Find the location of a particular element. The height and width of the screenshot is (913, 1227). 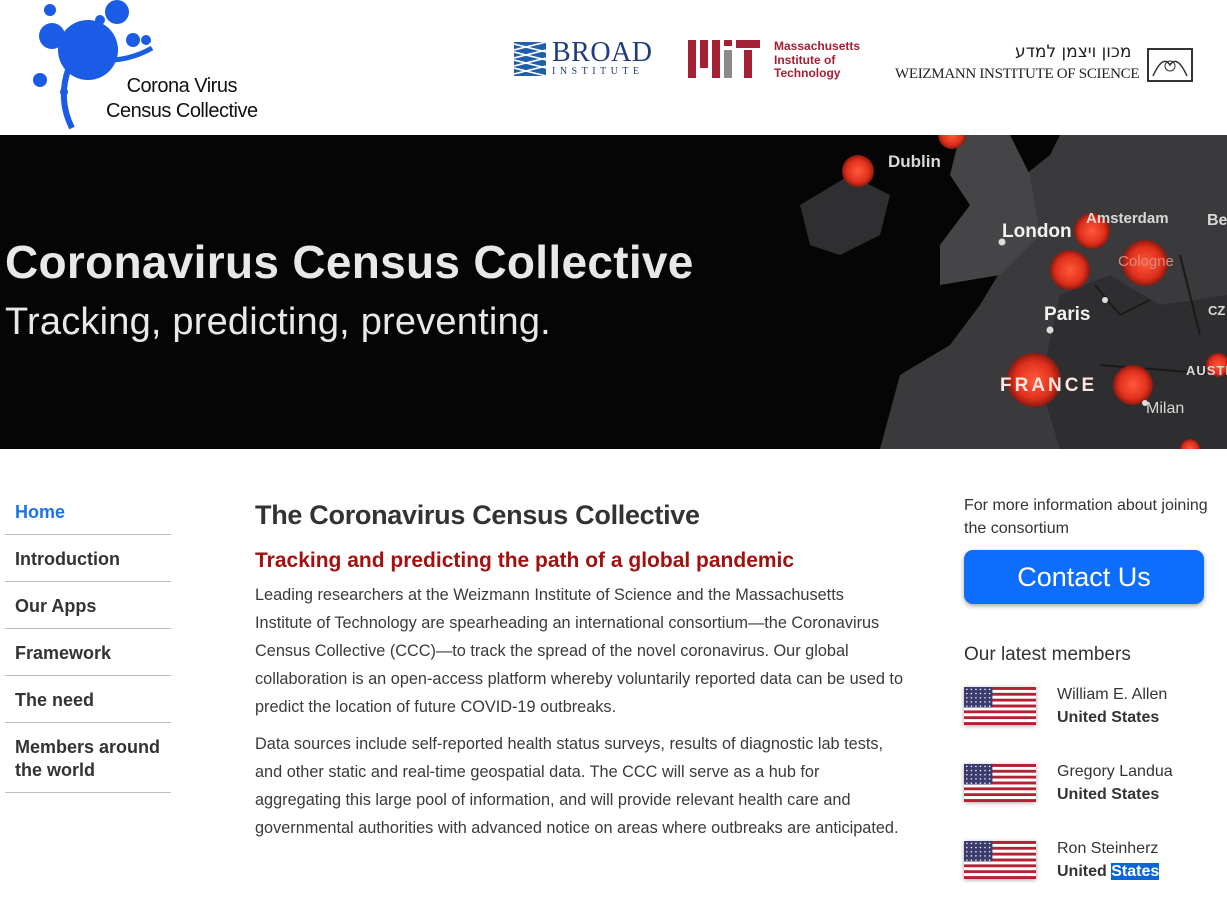

map-label-milan: Milan is located at coordinates (1165, 408).